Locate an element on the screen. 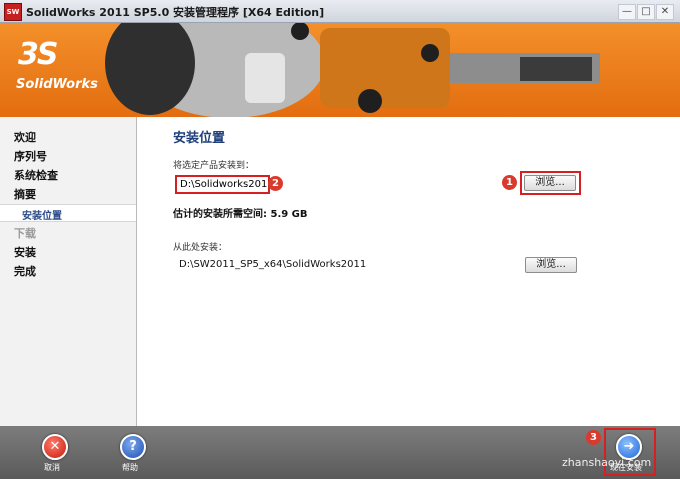 This screenshot has width=680, height=479. sidebar-item-download: 下载 is located at coordinates (25, 233).